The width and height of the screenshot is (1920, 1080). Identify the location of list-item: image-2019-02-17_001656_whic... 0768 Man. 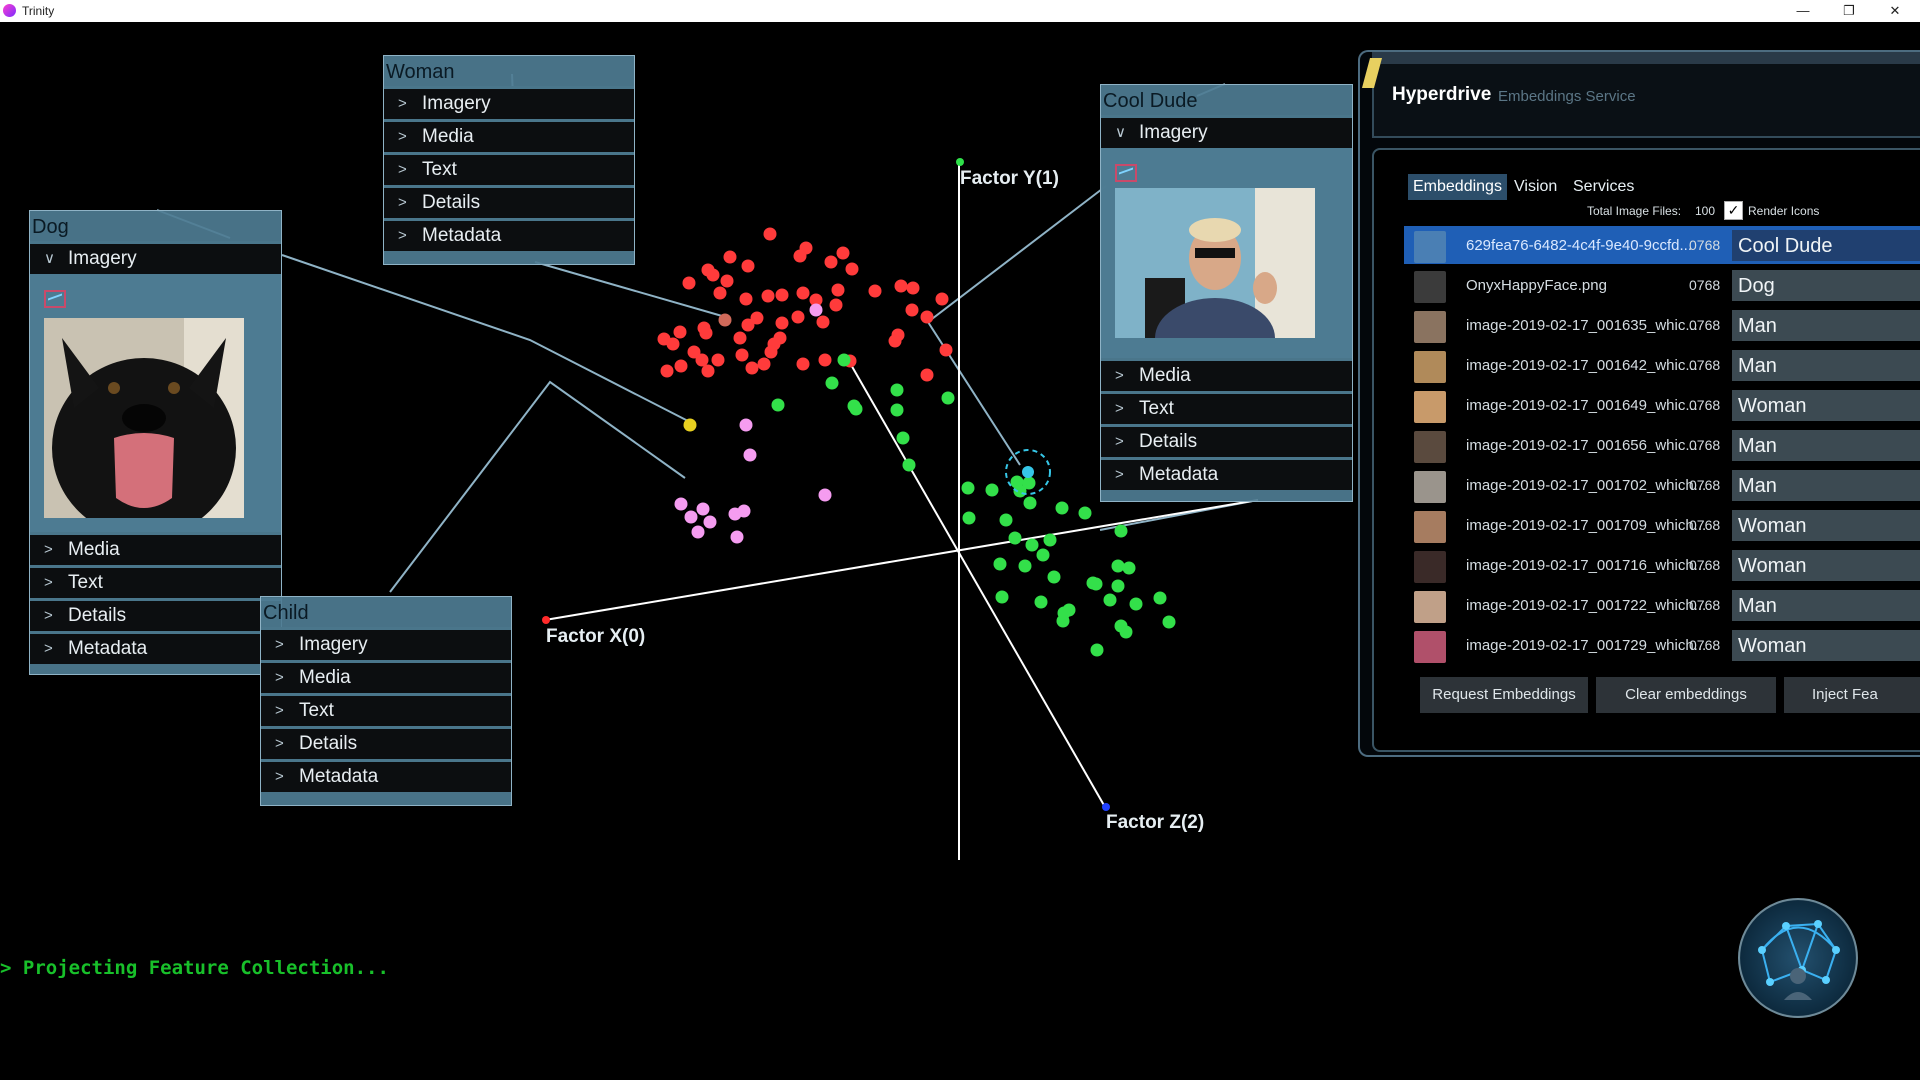
(1662, 445).